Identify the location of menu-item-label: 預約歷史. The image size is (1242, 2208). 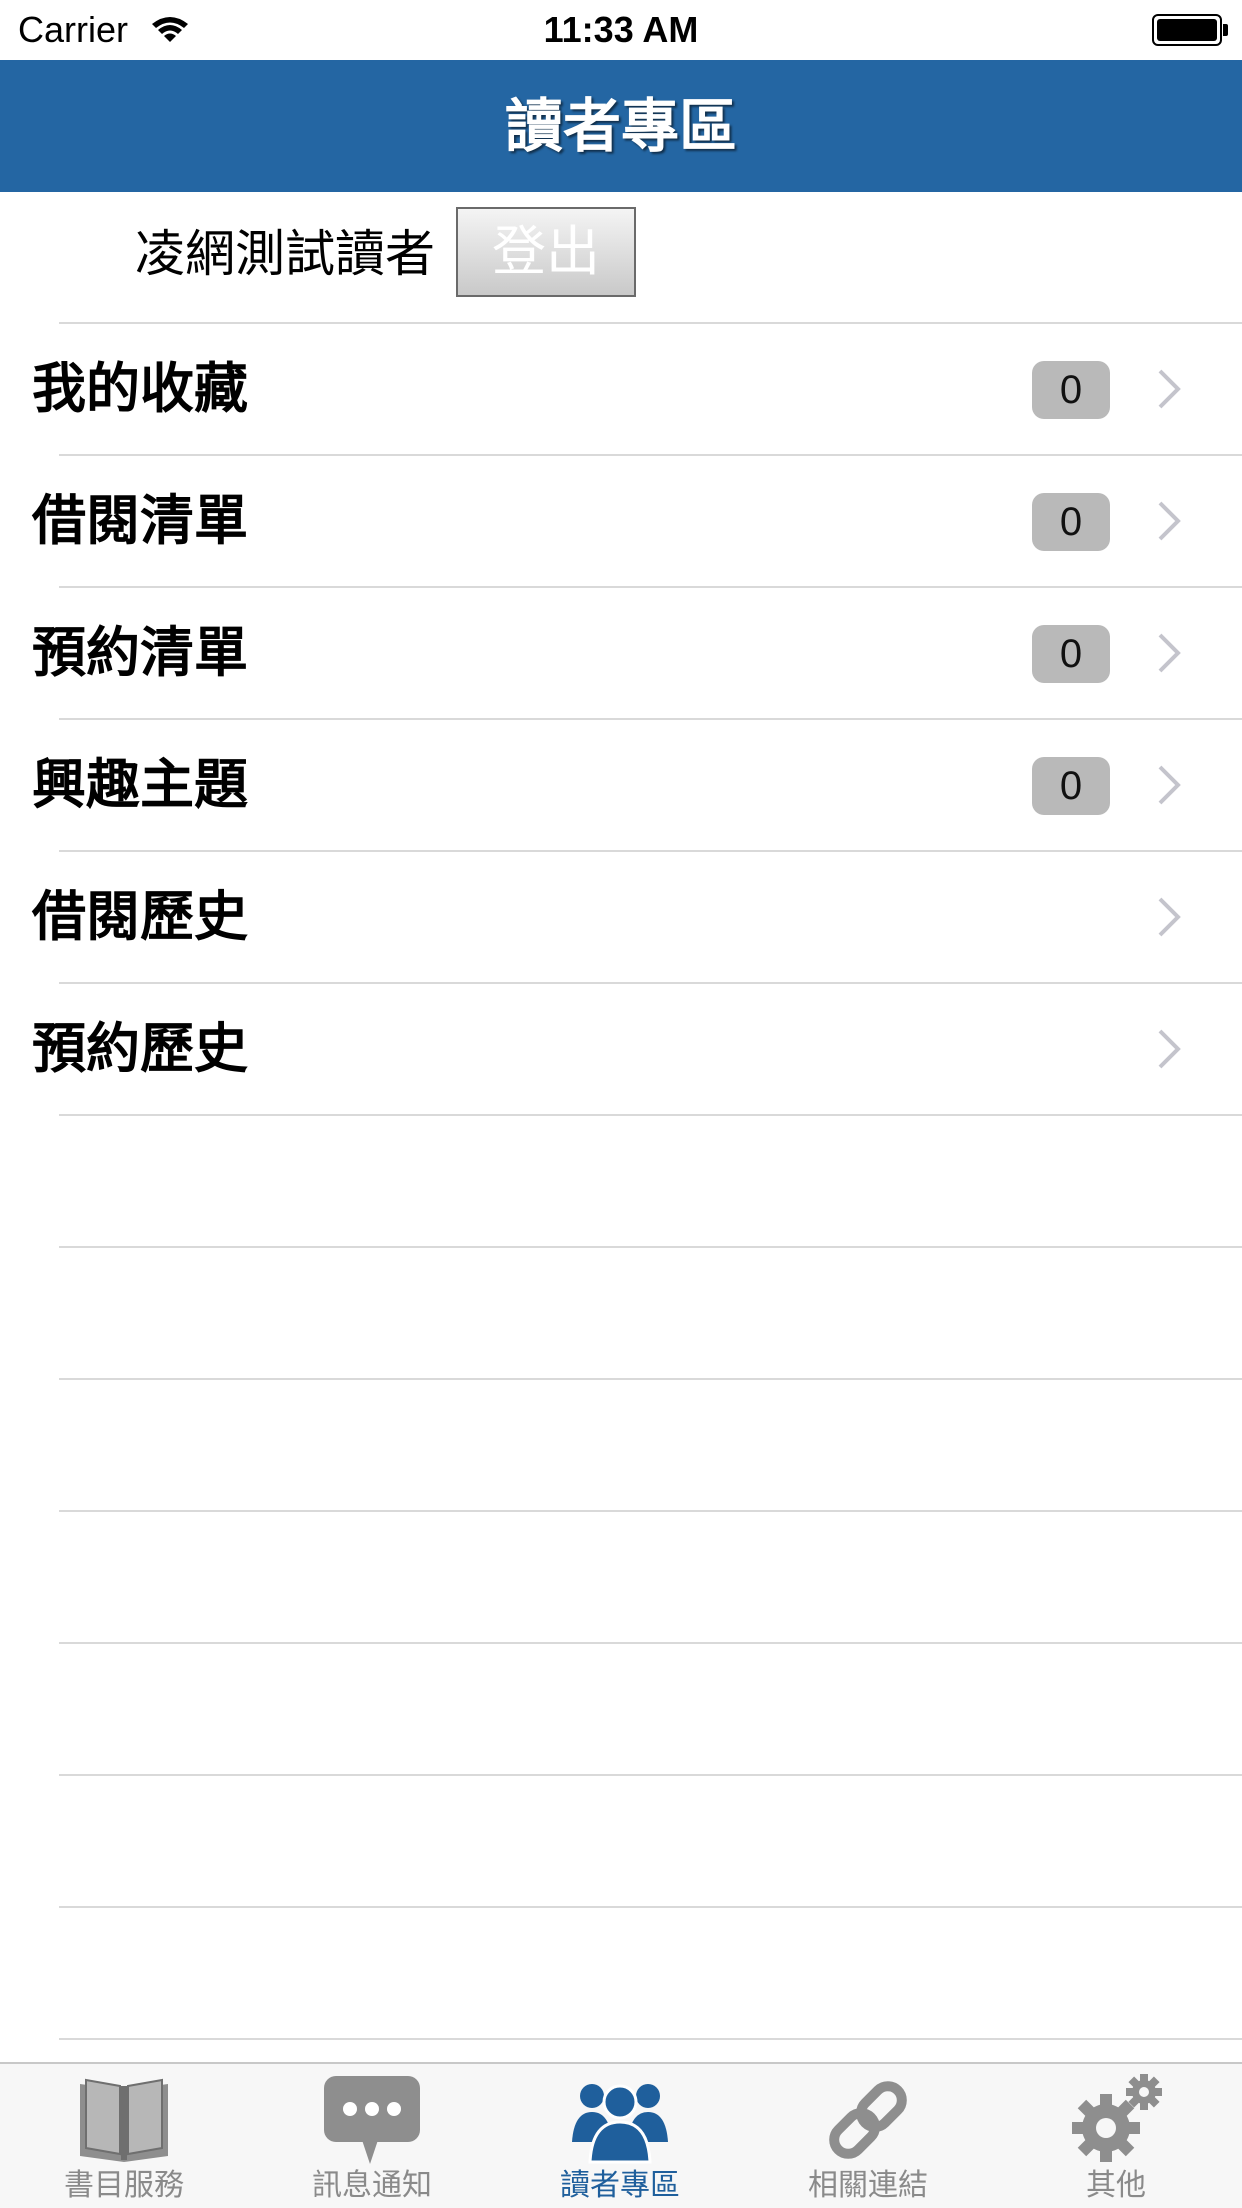
(140, 1048).